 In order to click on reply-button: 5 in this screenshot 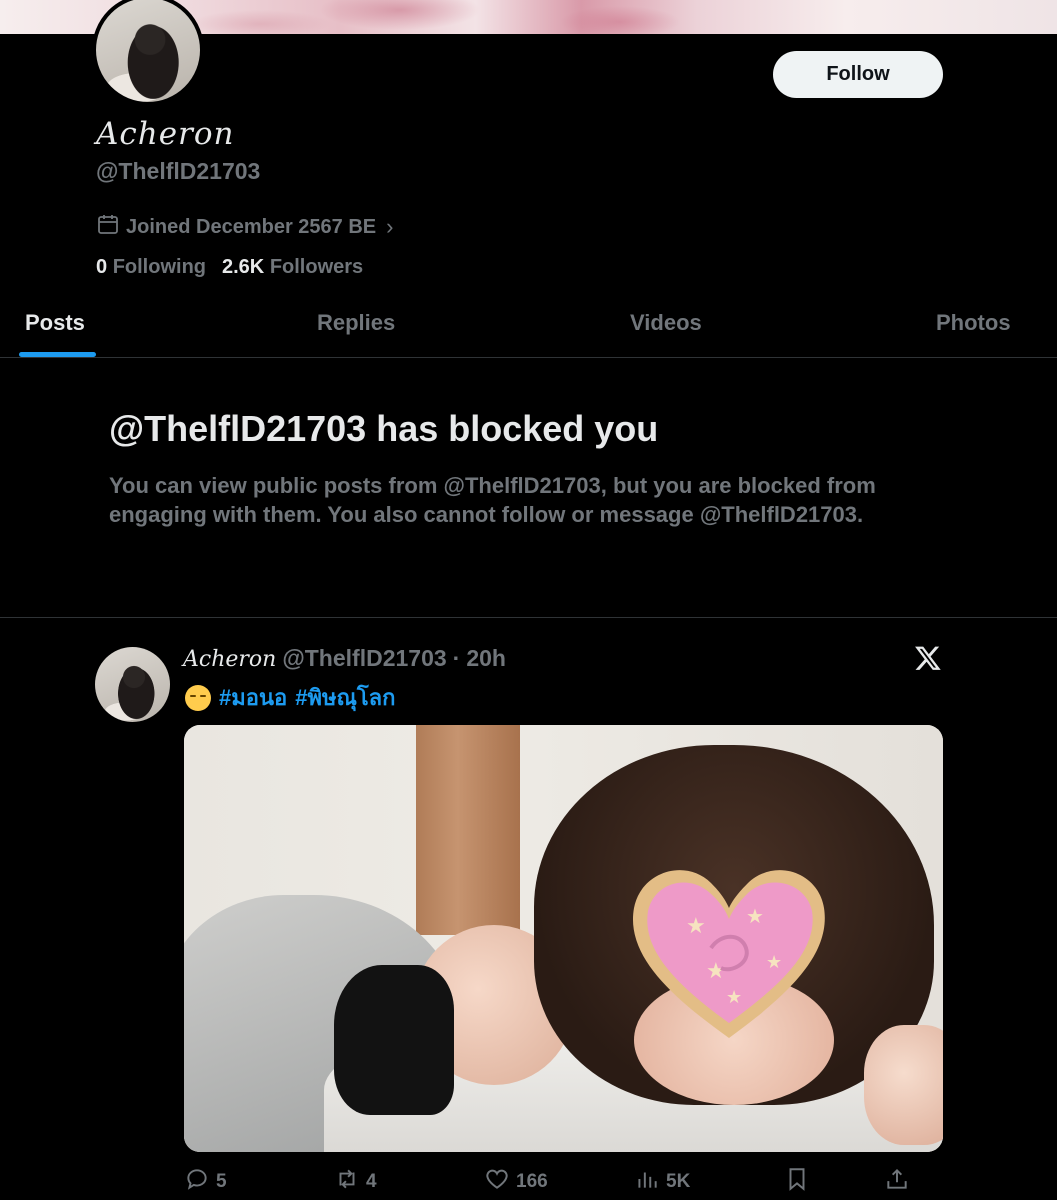, I will do `click(205, 1182)`.